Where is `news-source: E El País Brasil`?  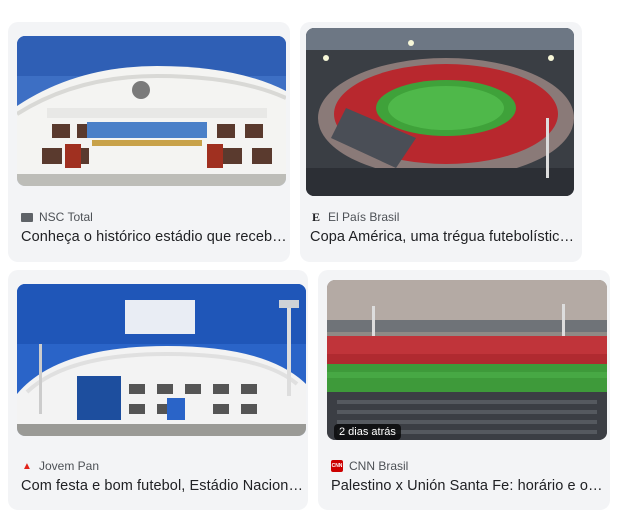
news-source: E El País Brasil is located at coordinates (354, 217).